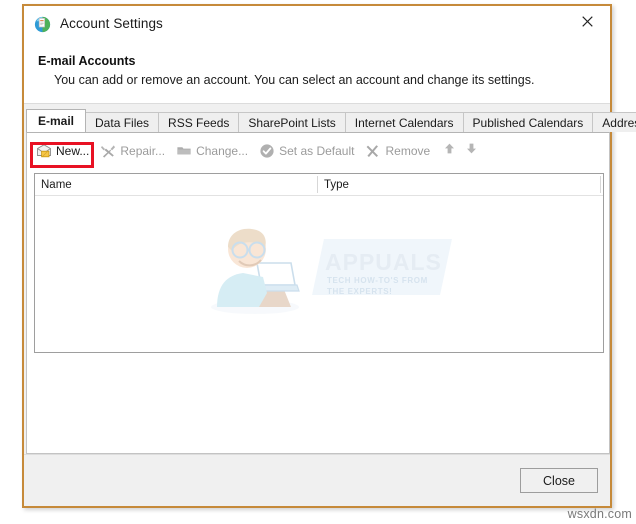  I want to click on tab-email: E-mail, so click(56, 120).